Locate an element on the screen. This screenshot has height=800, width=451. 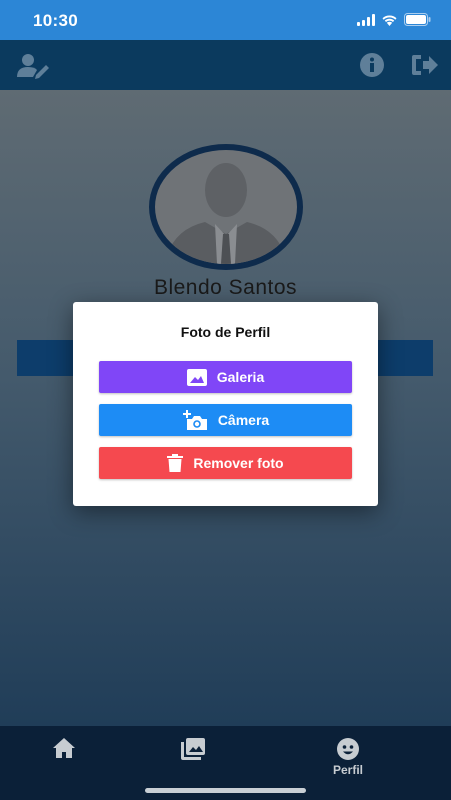
remove-photo-button: Remover foto is located at coordinates (225, 463).